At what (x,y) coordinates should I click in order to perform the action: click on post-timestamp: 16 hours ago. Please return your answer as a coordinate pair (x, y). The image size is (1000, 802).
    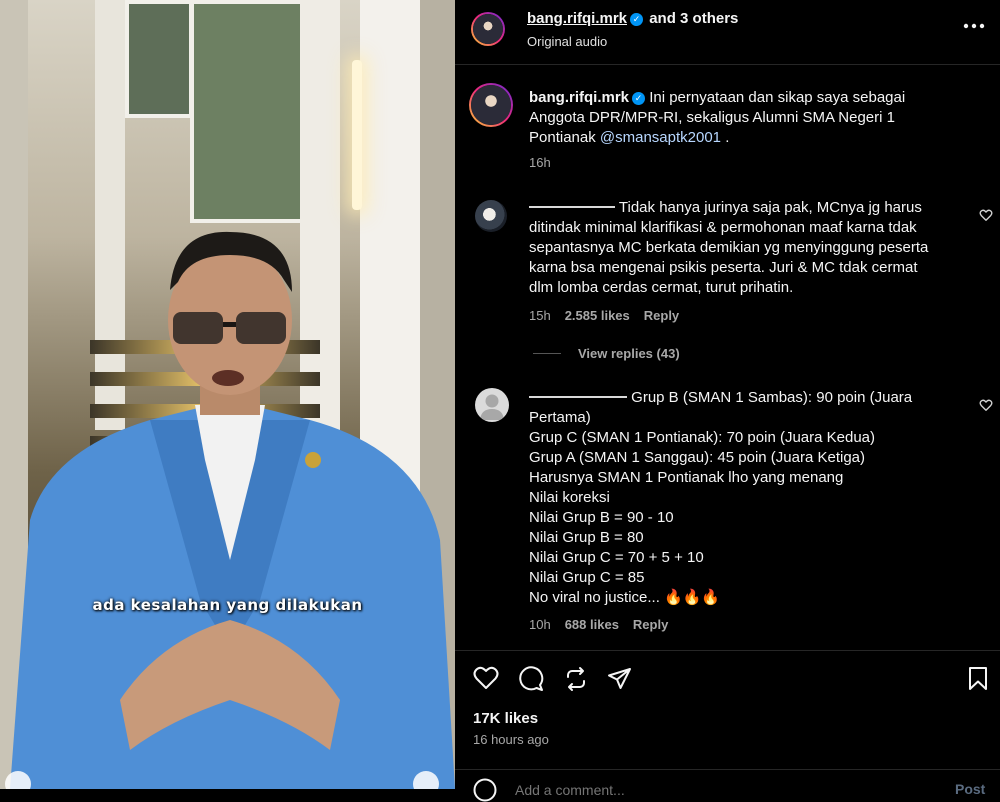
    Looking at the image, I should click on (511, 739).